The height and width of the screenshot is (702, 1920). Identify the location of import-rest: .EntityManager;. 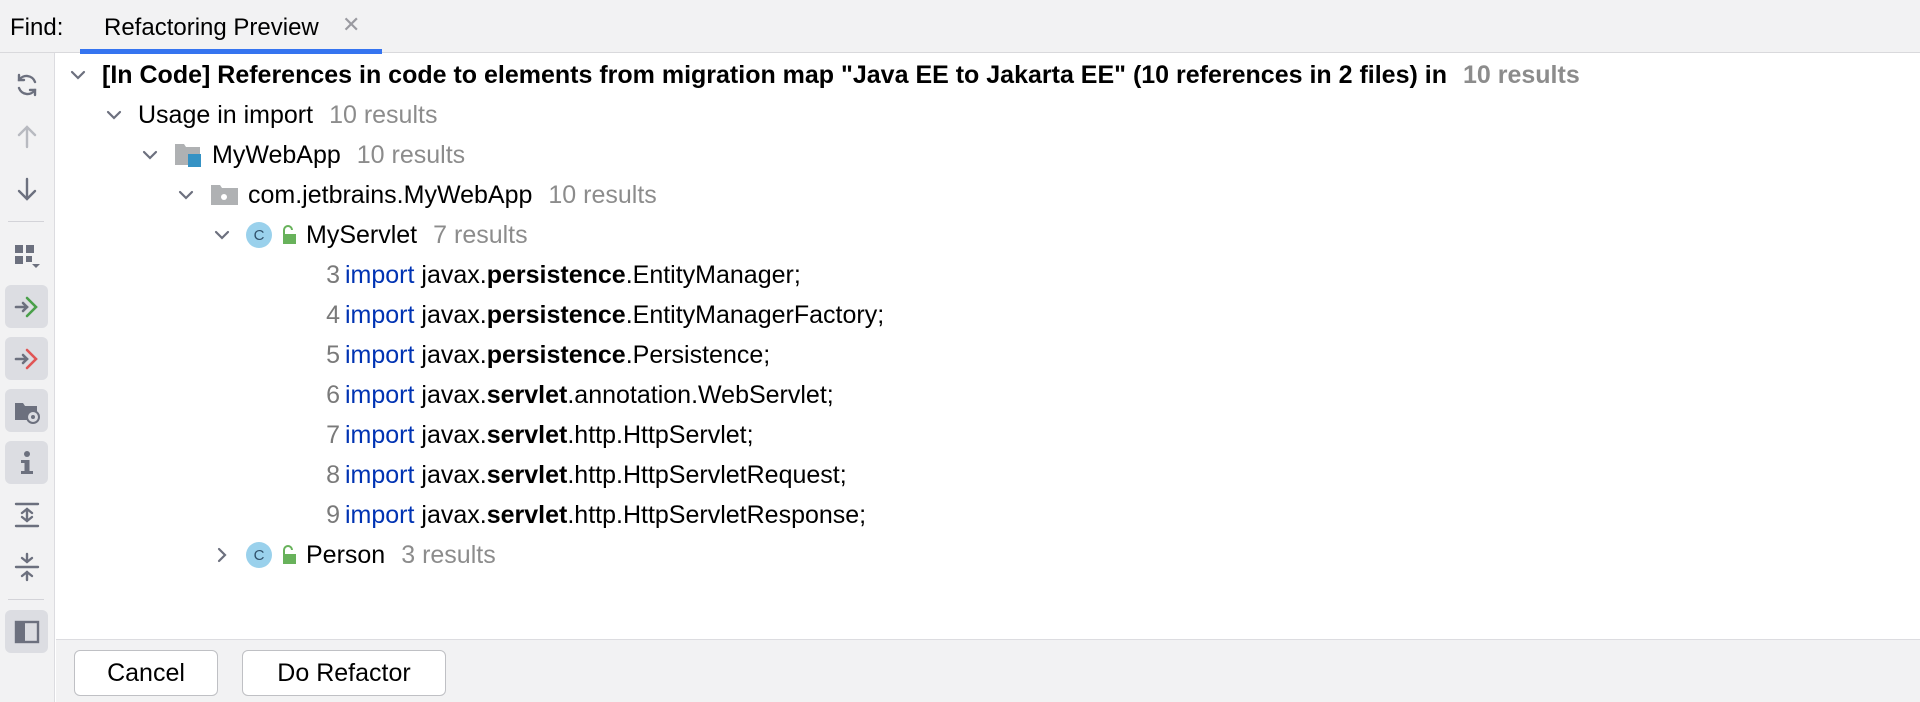
(713, 274).